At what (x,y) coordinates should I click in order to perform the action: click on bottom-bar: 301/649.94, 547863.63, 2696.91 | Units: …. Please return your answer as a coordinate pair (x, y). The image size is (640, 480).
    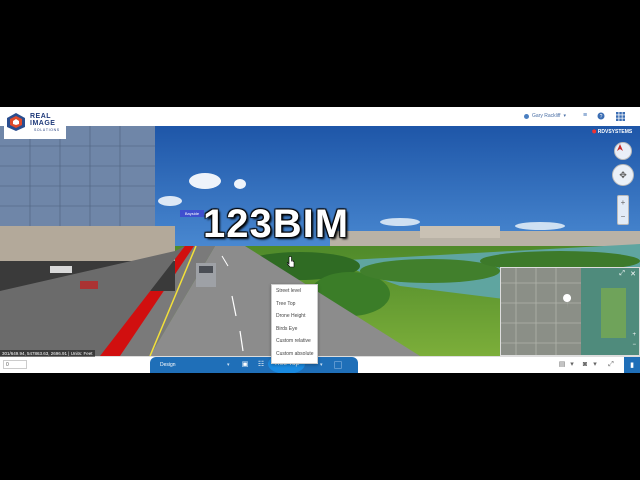
    Looking at the image, I should click on (320, 361).